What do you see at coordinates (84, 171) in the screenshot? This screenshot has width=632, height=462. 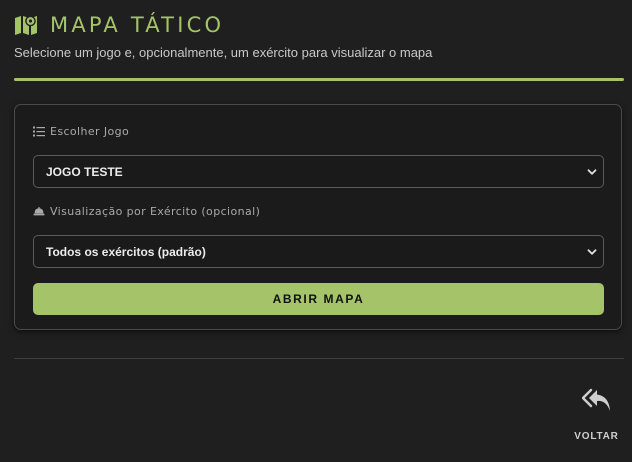 I see `game-select-value: JOGO TESTE` at bounding box center [84, 171].